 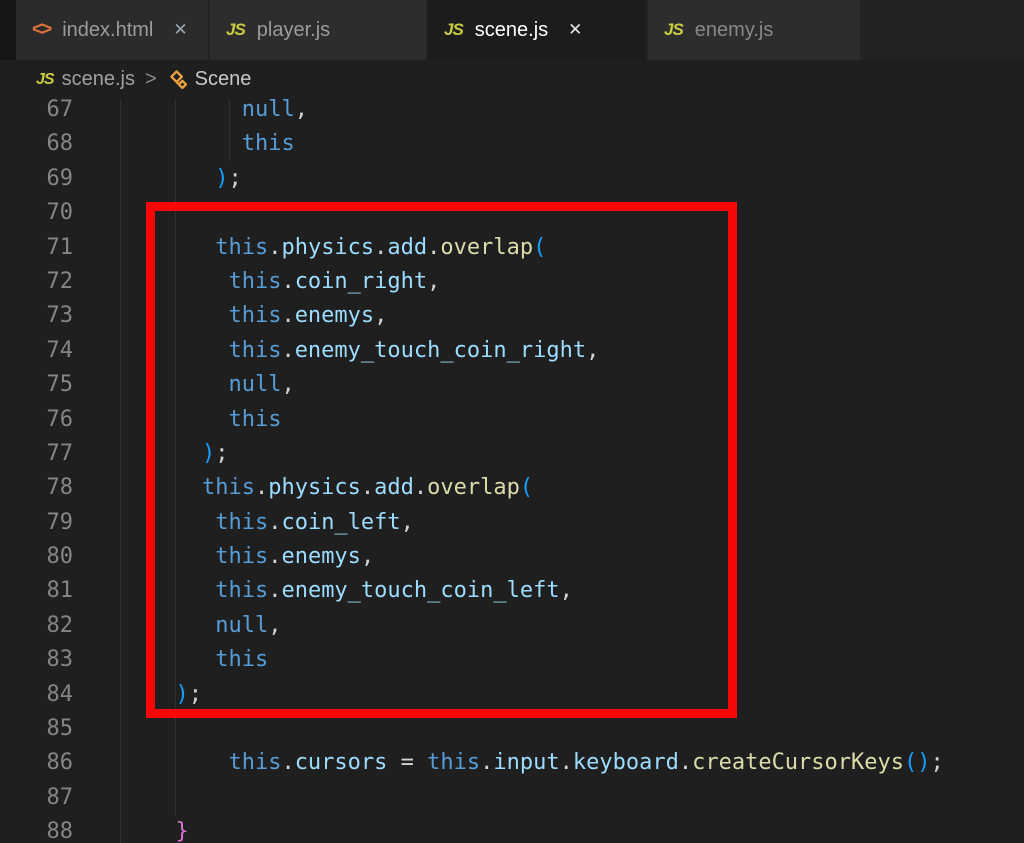 I want to click on code-line-87: 87, so click(x=512, y=798).